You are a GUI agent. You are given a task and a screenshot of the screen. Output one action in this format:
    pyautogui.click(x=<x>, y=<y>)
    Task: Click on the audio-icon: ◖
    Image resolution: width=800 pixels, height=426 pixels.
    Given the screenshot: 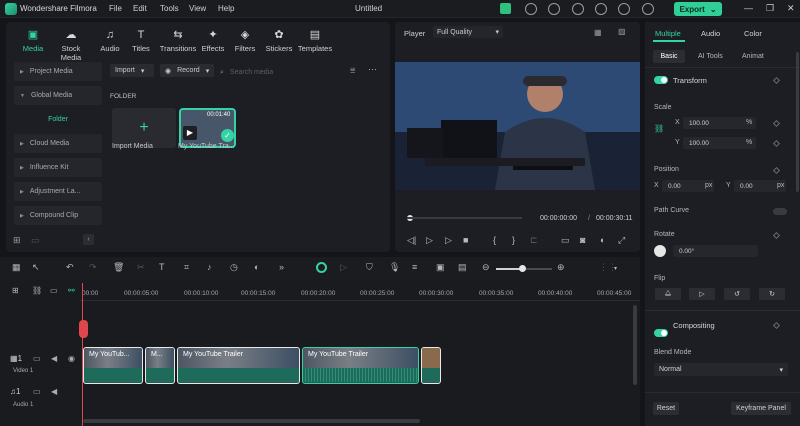 What is the action you would take?
    pyautogui.click(x=601, y=240)
    